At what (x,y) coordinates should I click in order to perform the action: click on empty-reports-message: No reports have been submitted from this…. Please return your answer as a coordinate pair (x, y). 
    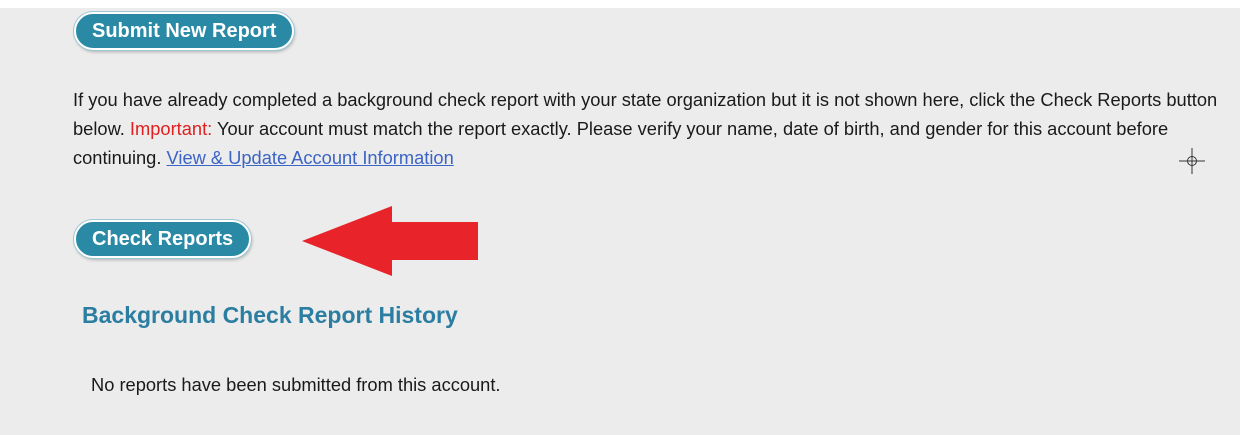
    Looking at the image, I should click on (296, 384).